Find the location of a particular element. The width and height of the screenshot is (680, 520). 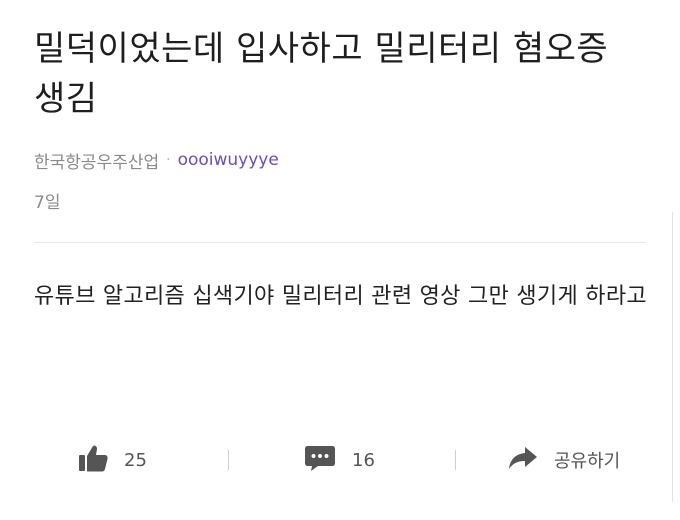

post-time: 7일 is located at coordinates (47, 203).